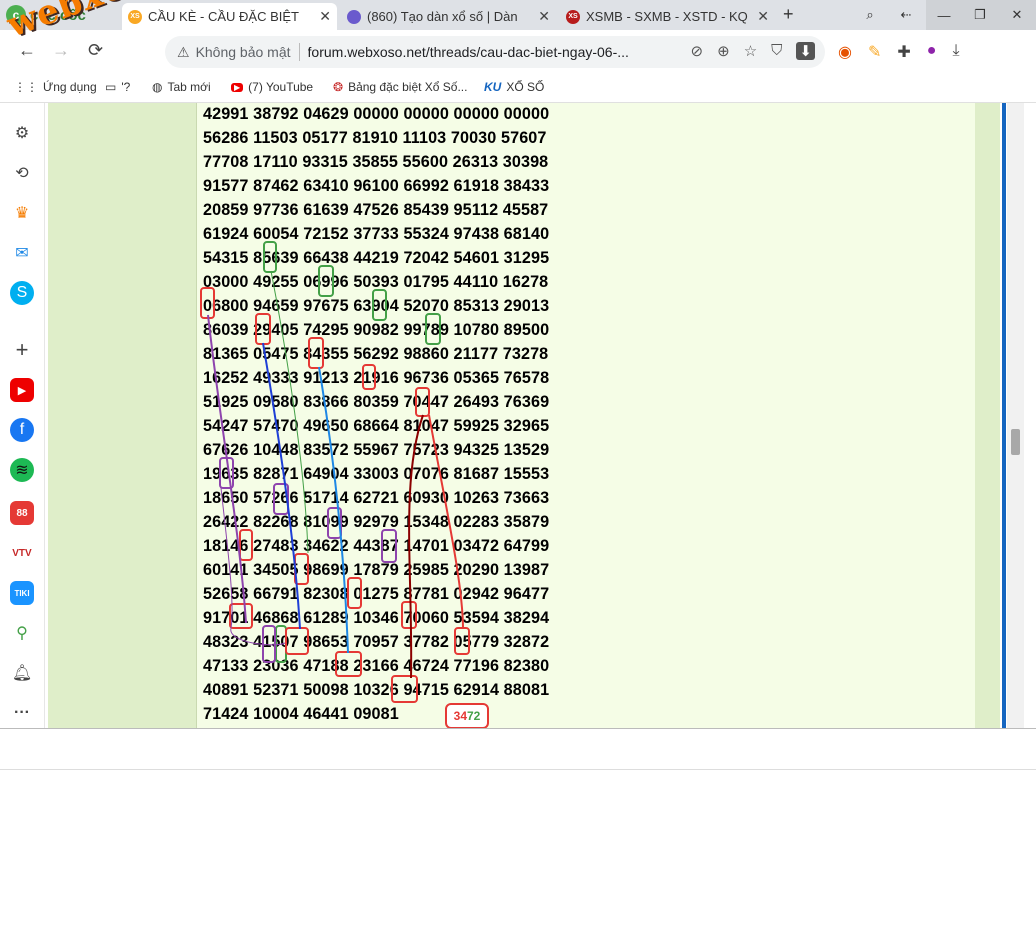 This screenshot has width=1036, height=952. What do you see at coordinates (944, 15) in the screenshot?
I see `minimize-button: —` at bounding box center [944, 15].